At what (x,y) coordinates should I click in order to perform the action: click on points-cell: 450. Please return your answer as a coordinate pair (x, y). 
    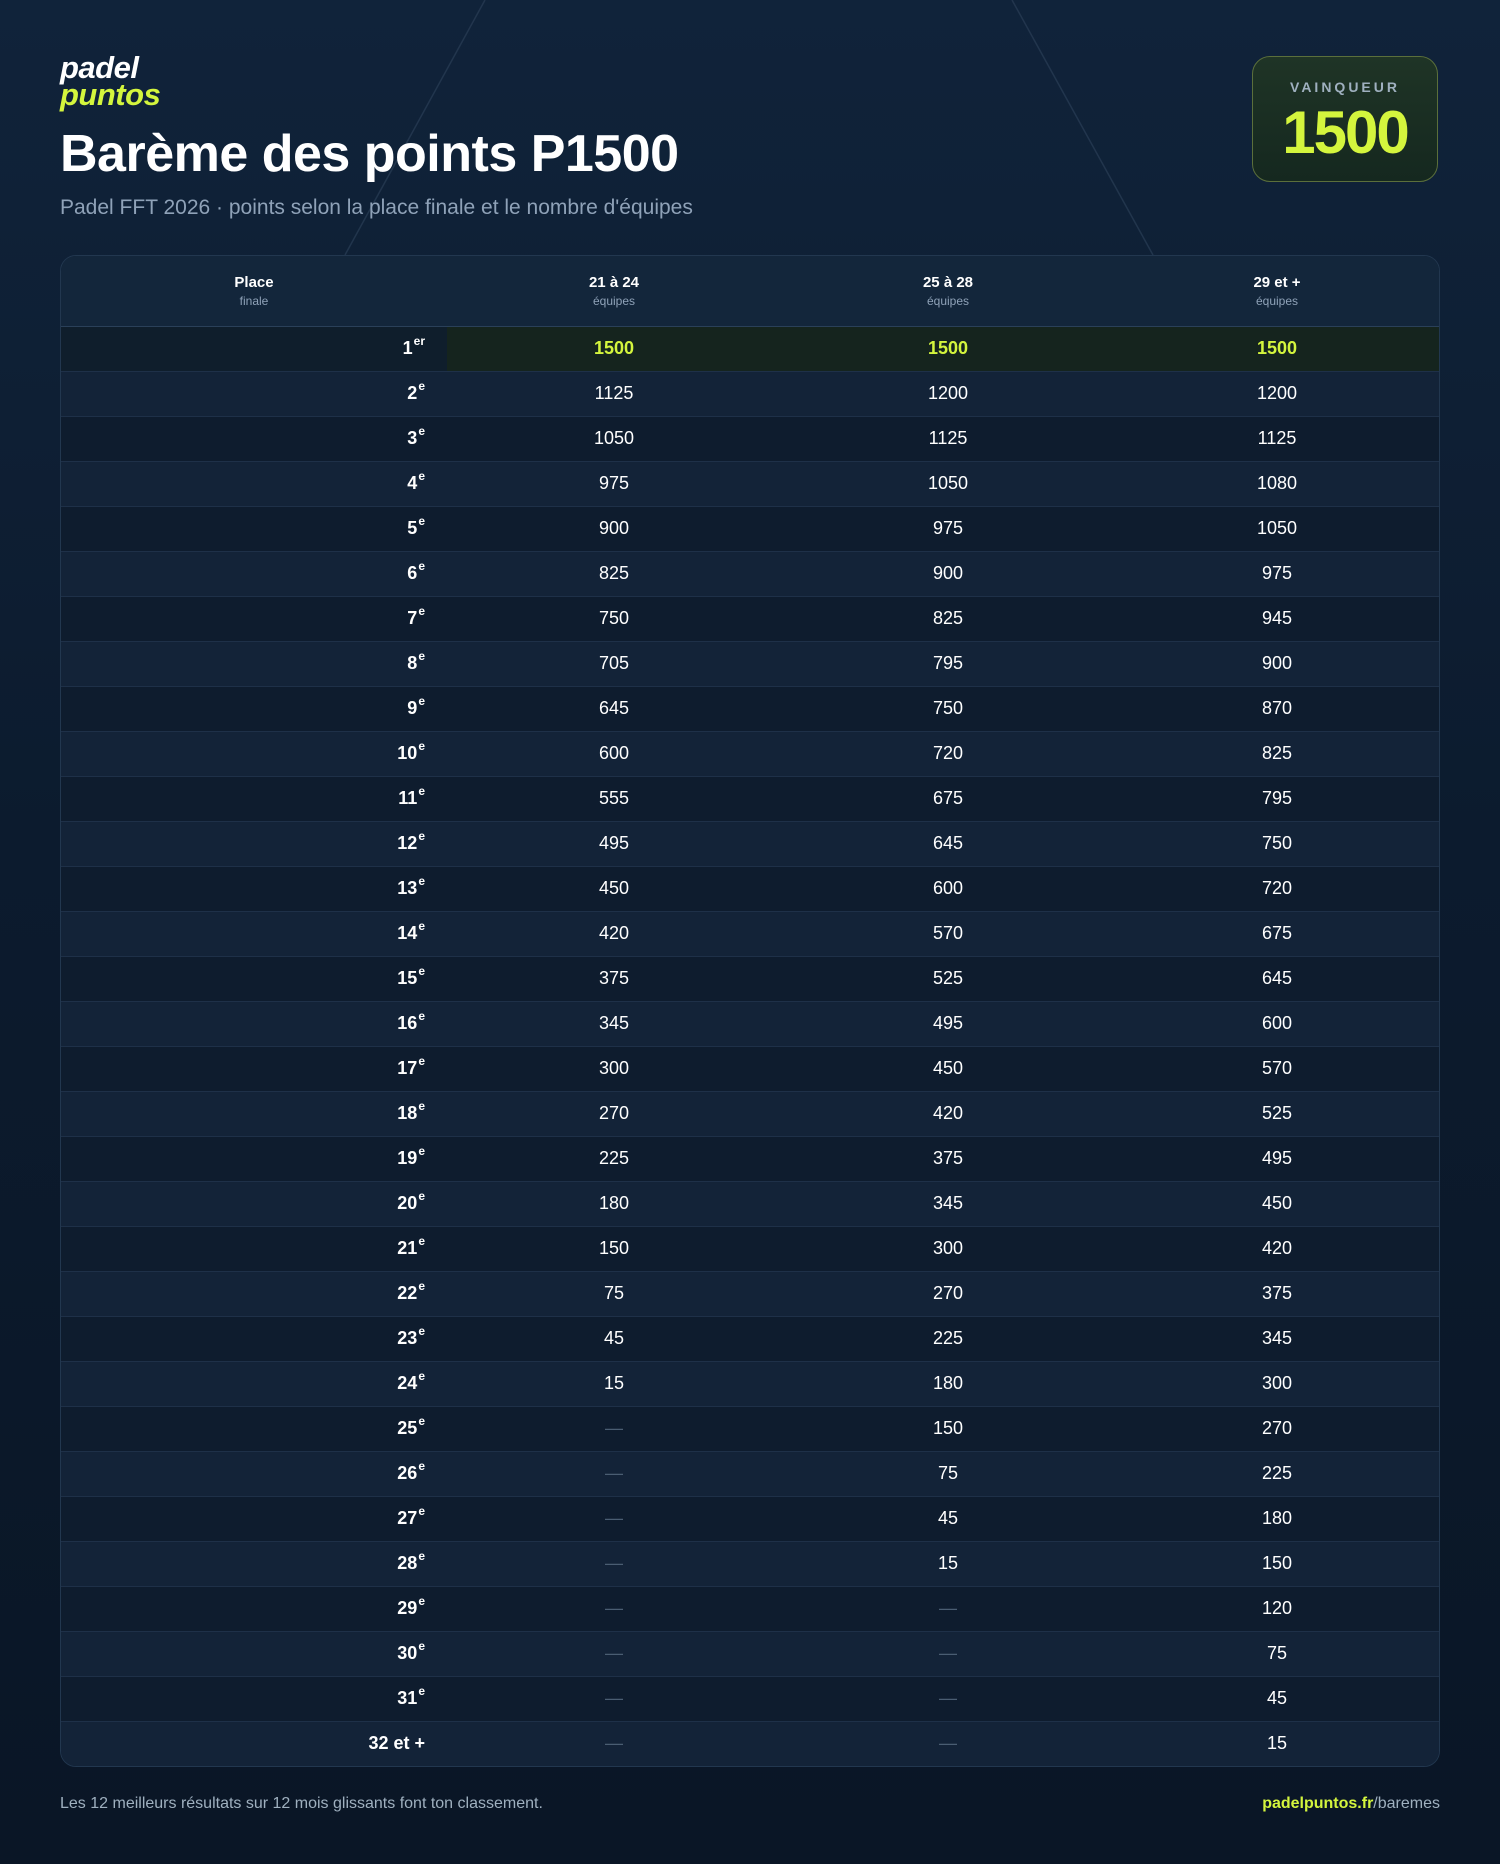
    Looking at the image, I should click on (948, 1068).